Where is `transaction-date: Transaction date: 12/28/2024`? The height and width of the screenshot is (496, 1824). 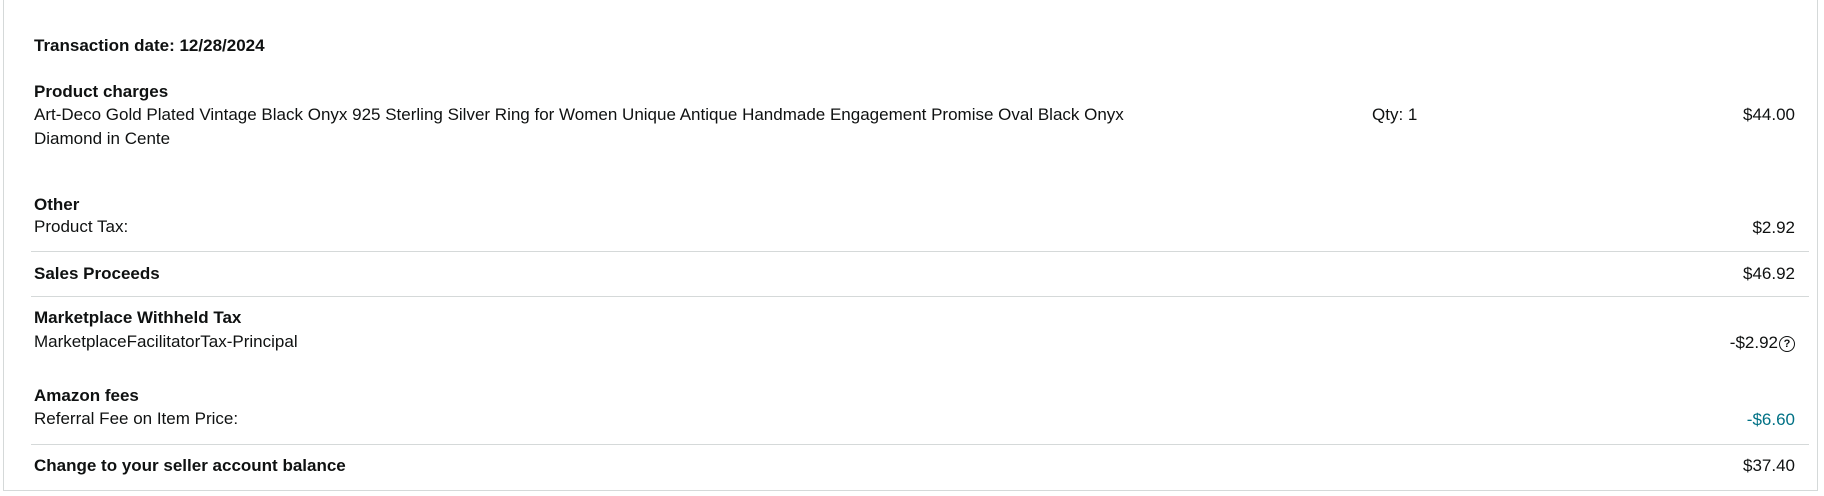 transaction-date: Transaction date: 12/28/2024 is located at coordinates (149, 45).